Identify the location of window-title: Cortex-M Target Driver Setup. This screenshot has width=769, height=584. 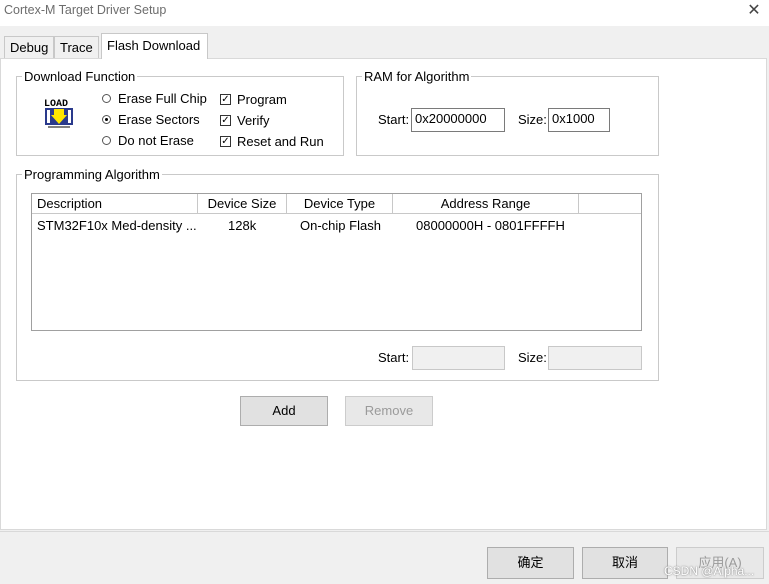
(85, 10).